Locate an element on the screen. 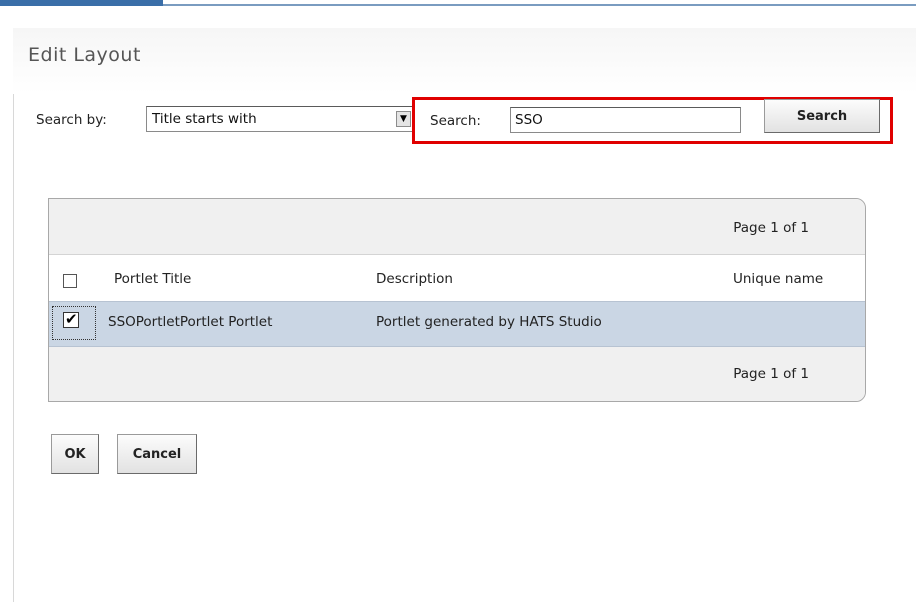 The width and height of the screenshot is (916, 602). search-label: Search: is located at coordinates (455, 121).